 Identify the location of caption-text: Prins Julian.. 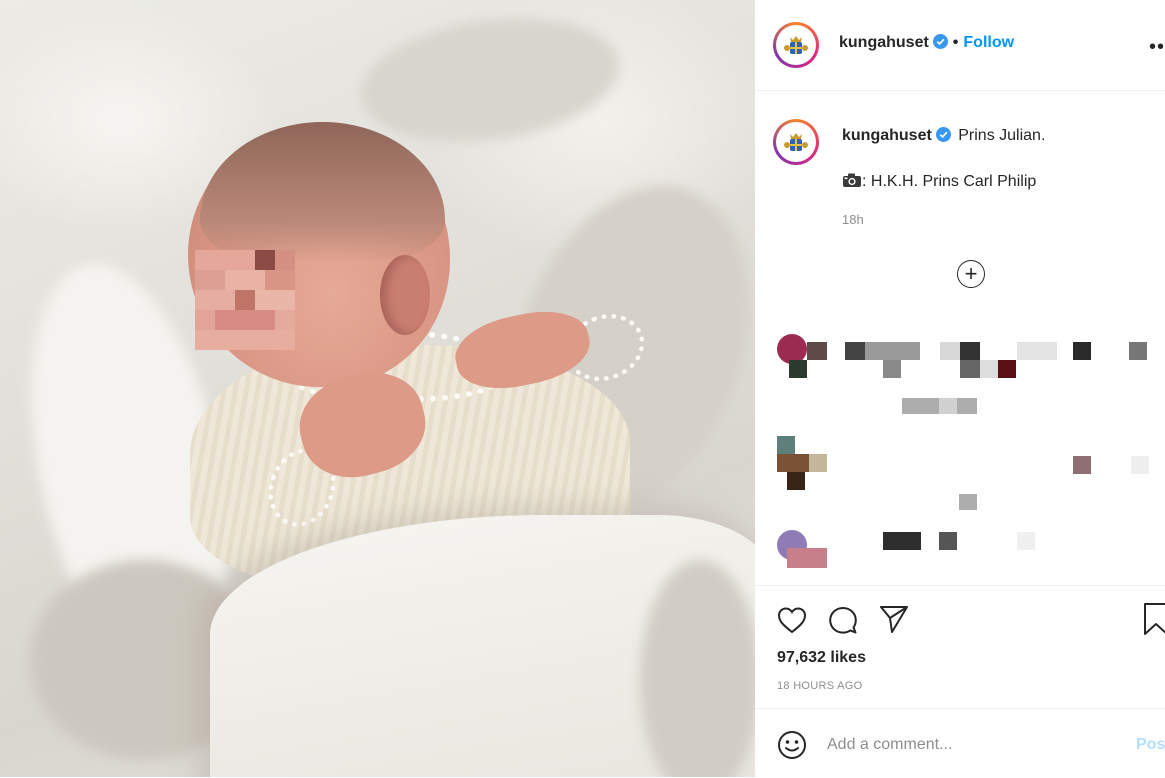
(1002, 135).